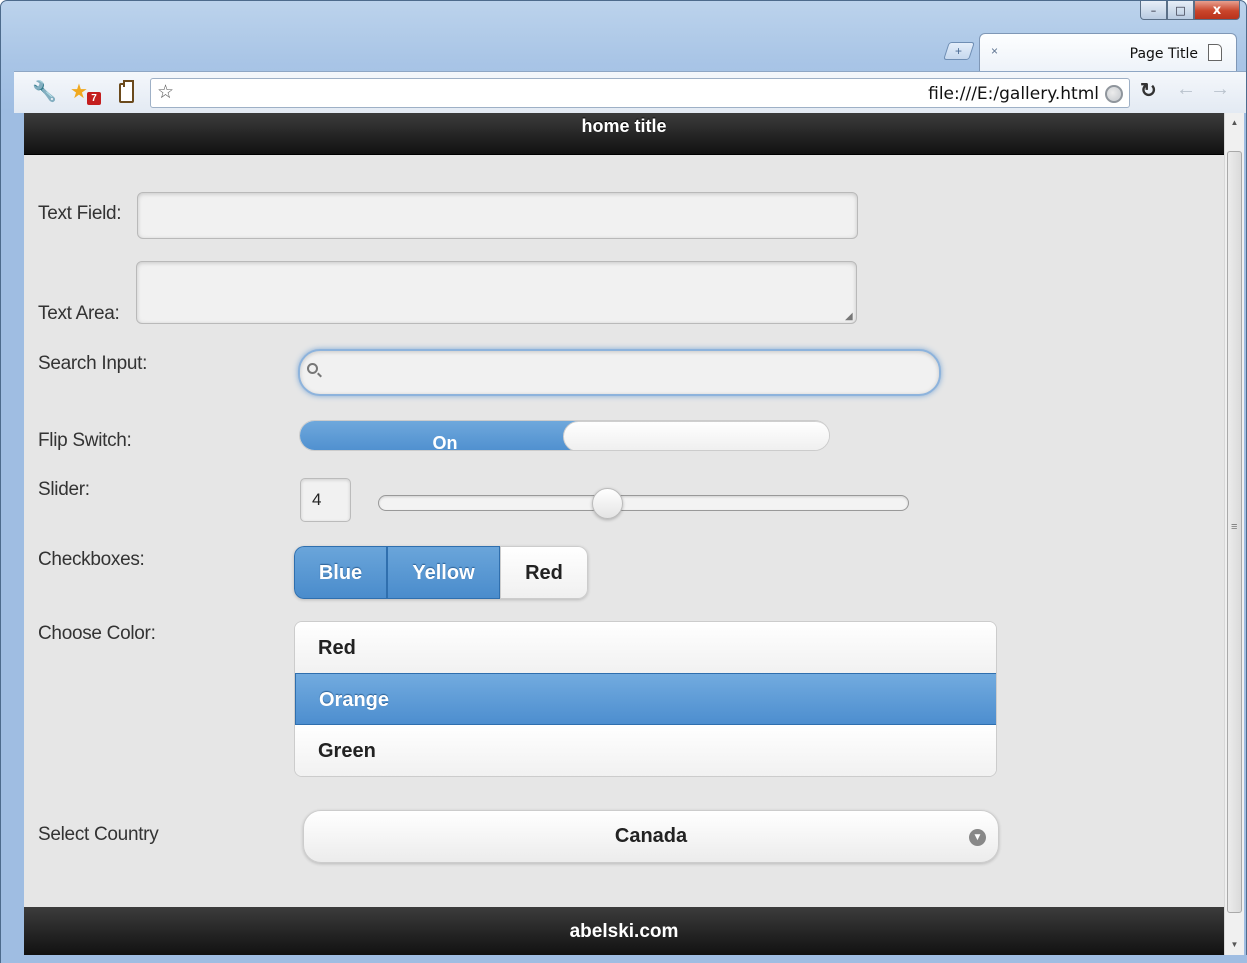 The width and height of the screenshot is (1247, 963). What do you see at coordinates (85, 440) in the screenshot?
I see `flip-switch-label: Flip Switch:` at bounding box center [85, 440].